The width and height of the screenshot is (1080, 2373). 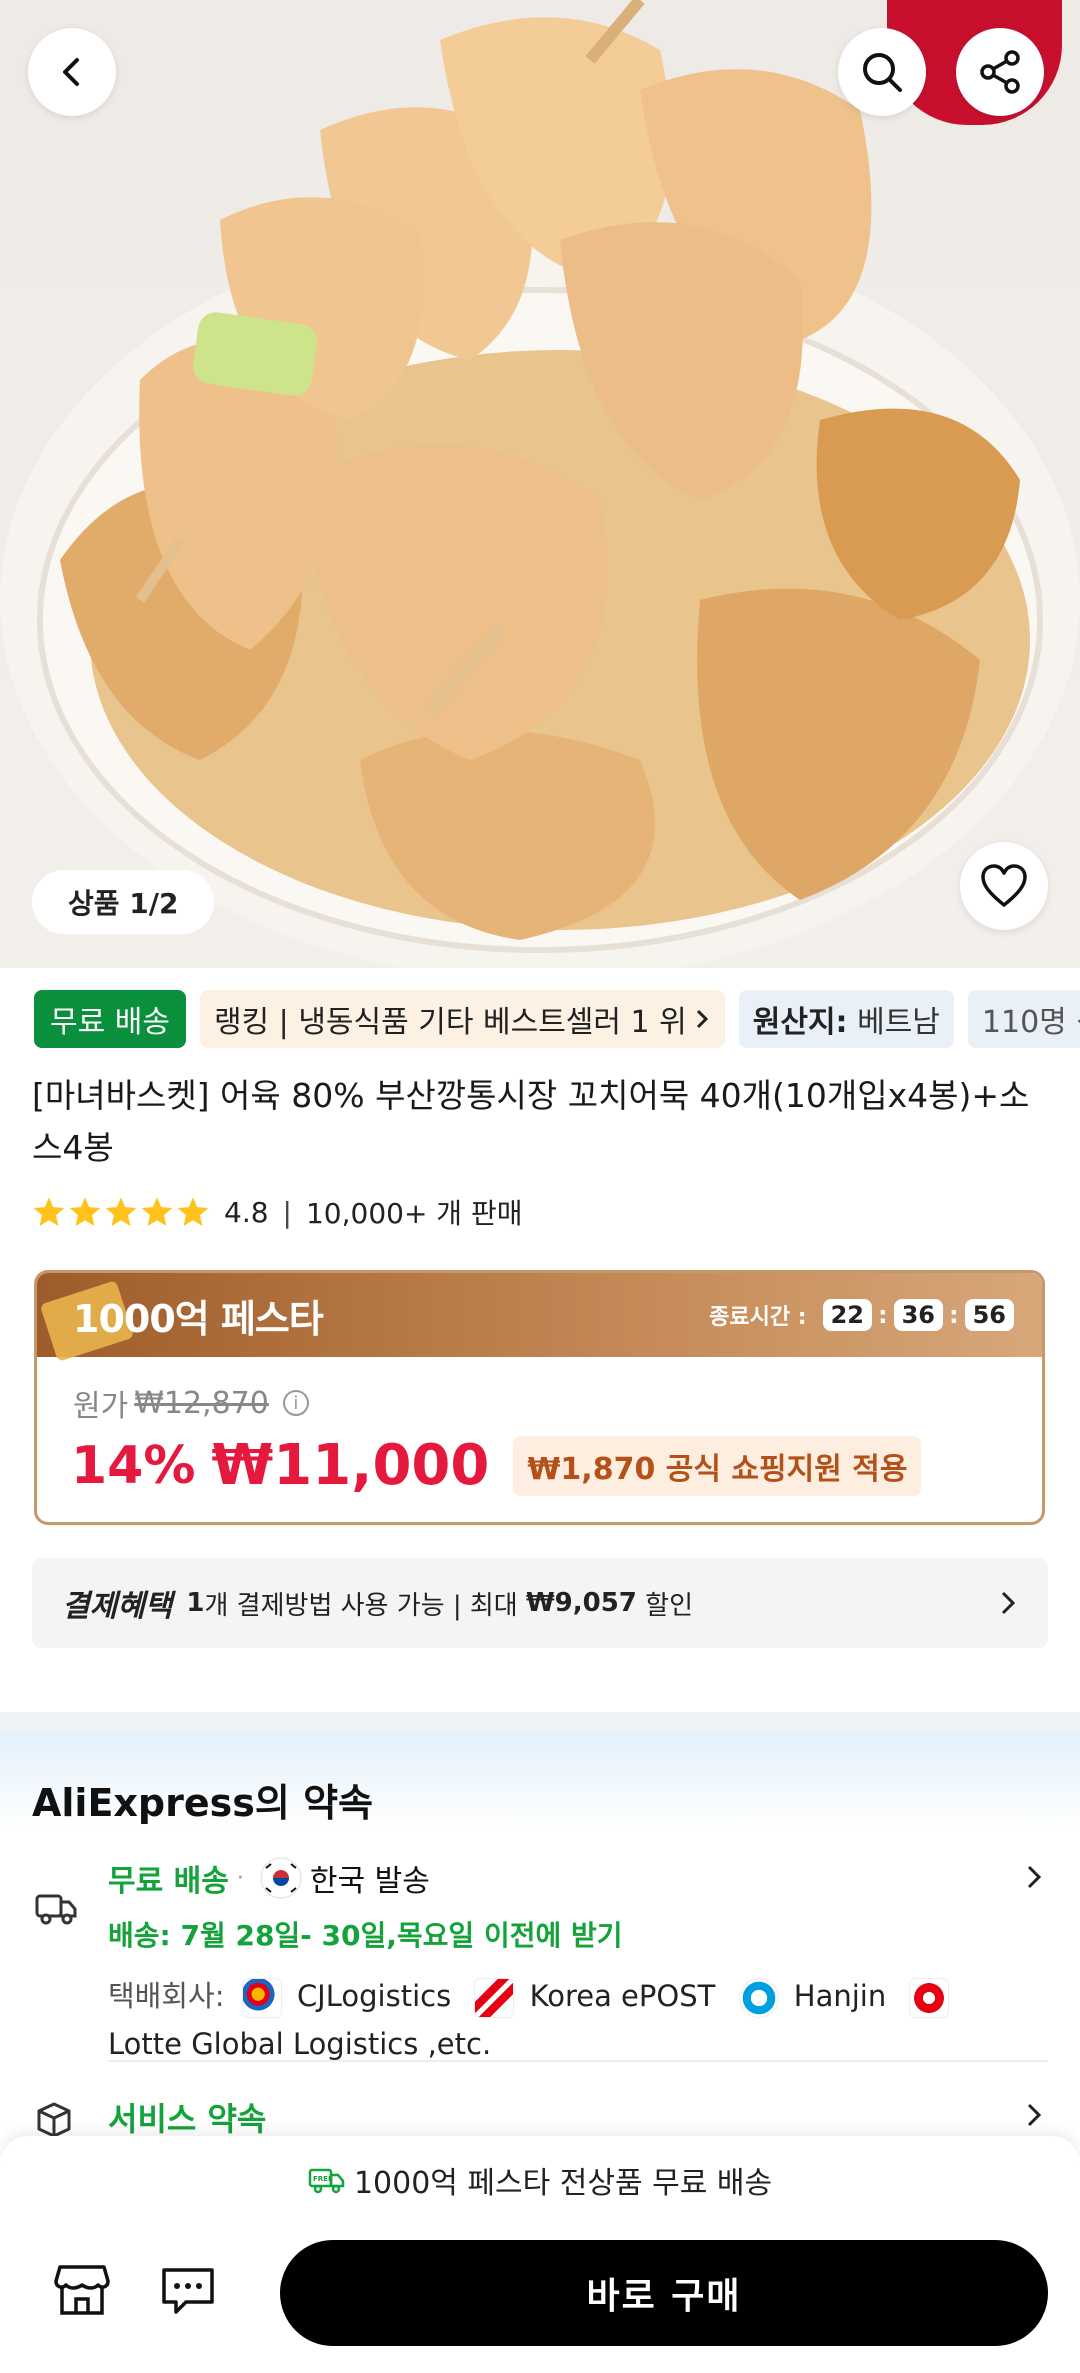 I want to click on festa-header: 1000억 페스타 종료시간 : 22 : 36 : 56, so click(x=539, y=1317).